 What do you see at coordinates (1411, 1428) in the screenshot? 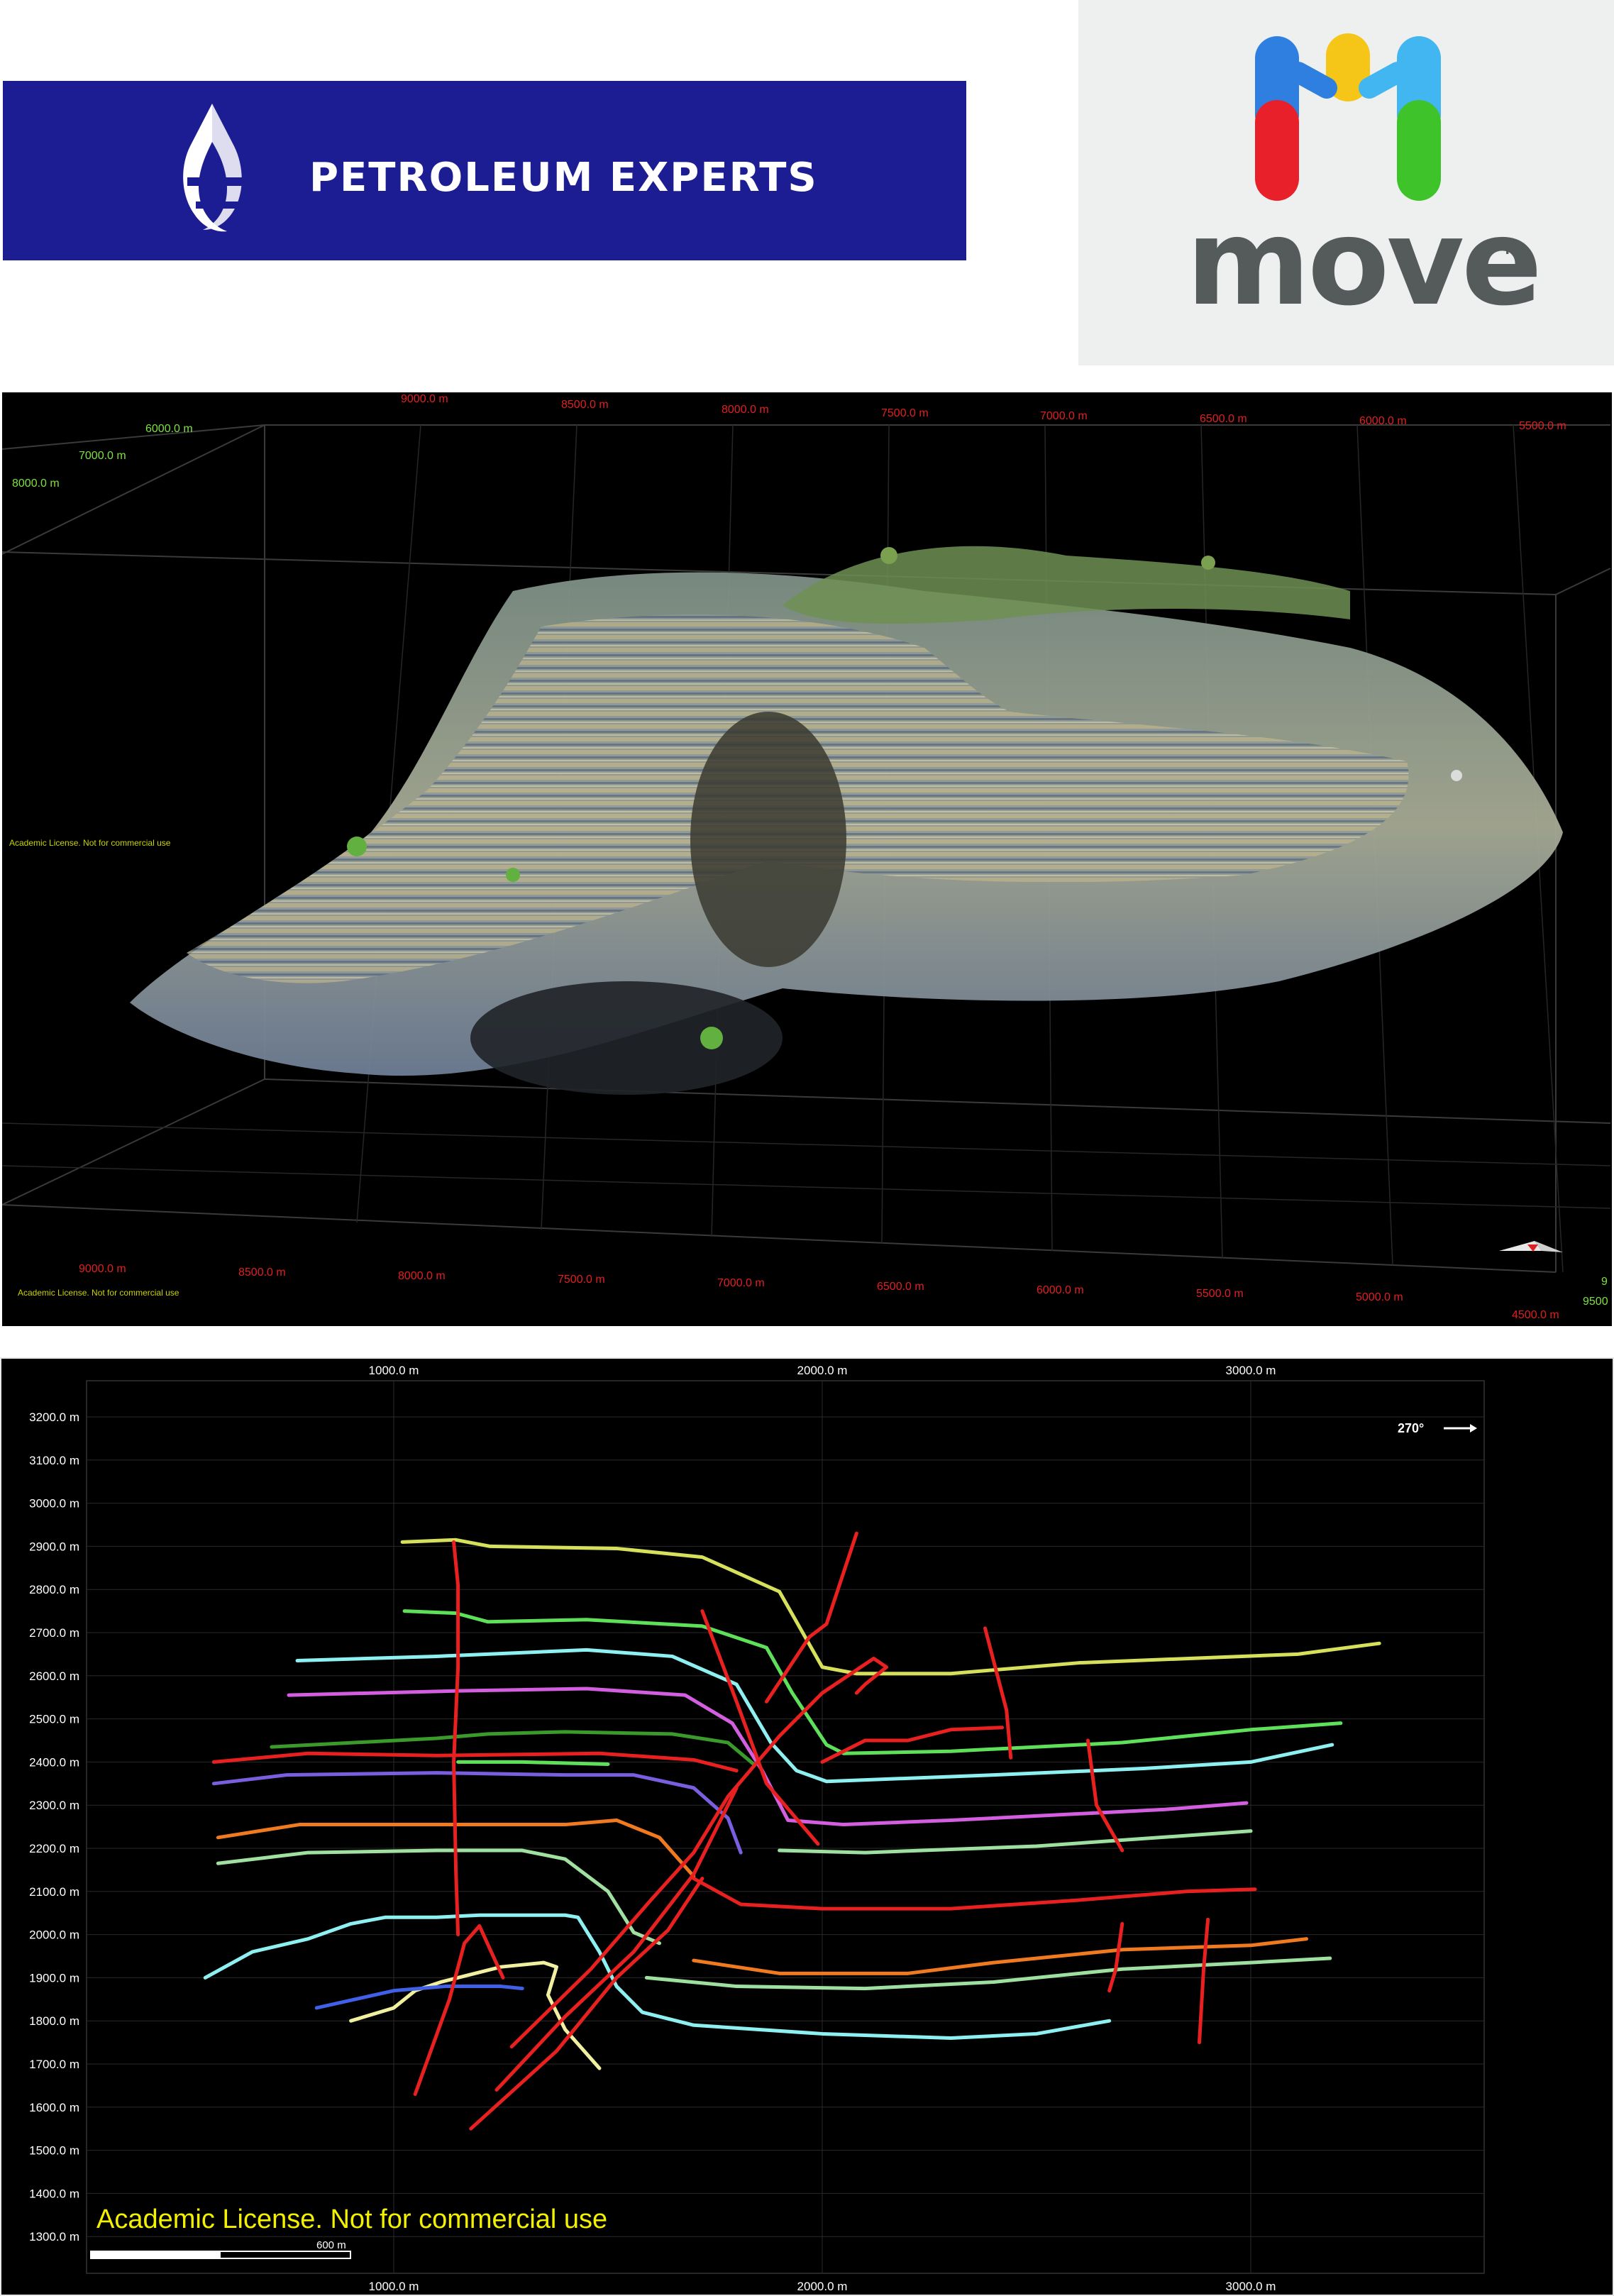
I see `direction-label: 270°` at bounding box center [1411, 1428].